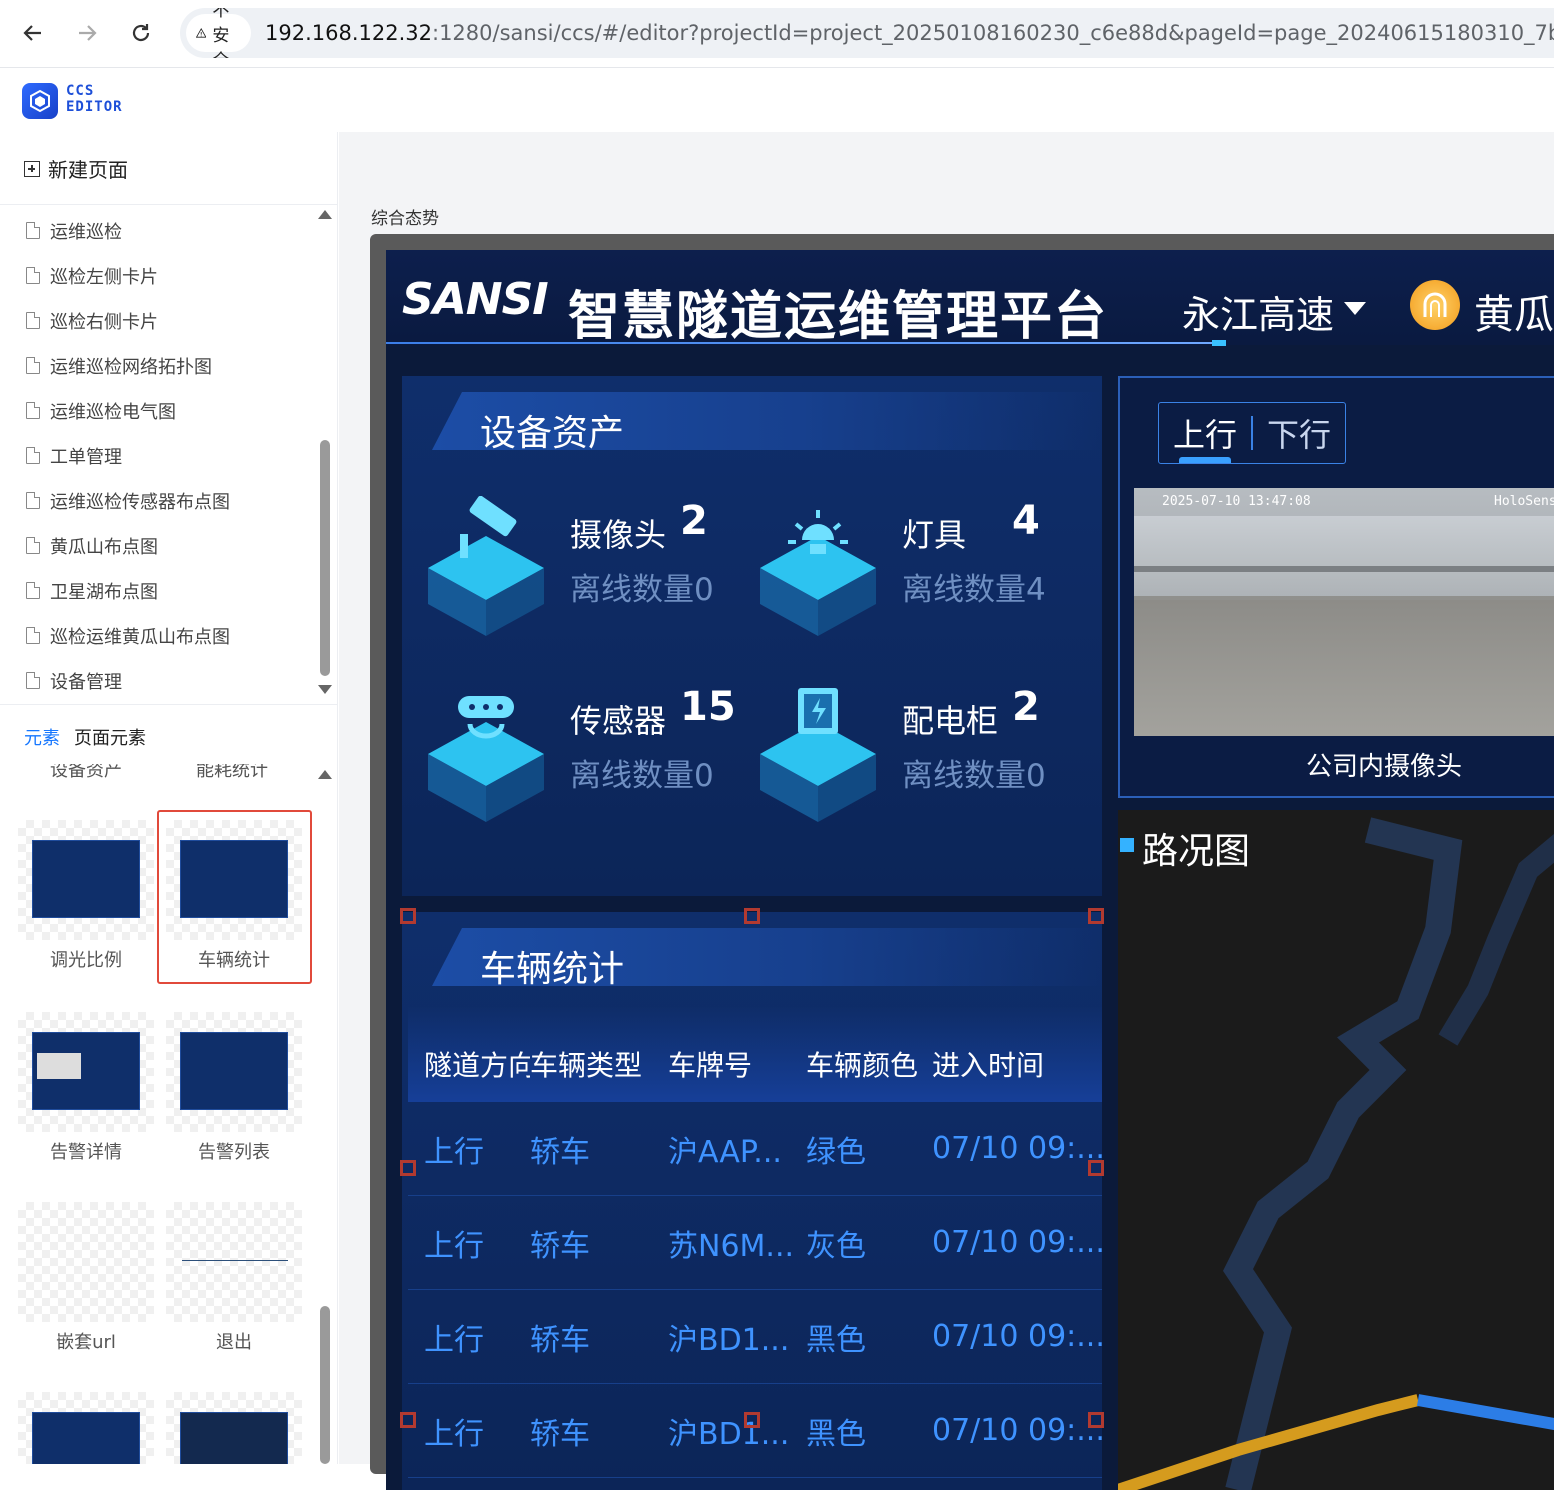 The height and width of the screenshot is (1490, 1554). What do you see at coordinates (475, 299) in the screenshot?
I see `brand-logo: SANSI` at bounding box center [475, 299].